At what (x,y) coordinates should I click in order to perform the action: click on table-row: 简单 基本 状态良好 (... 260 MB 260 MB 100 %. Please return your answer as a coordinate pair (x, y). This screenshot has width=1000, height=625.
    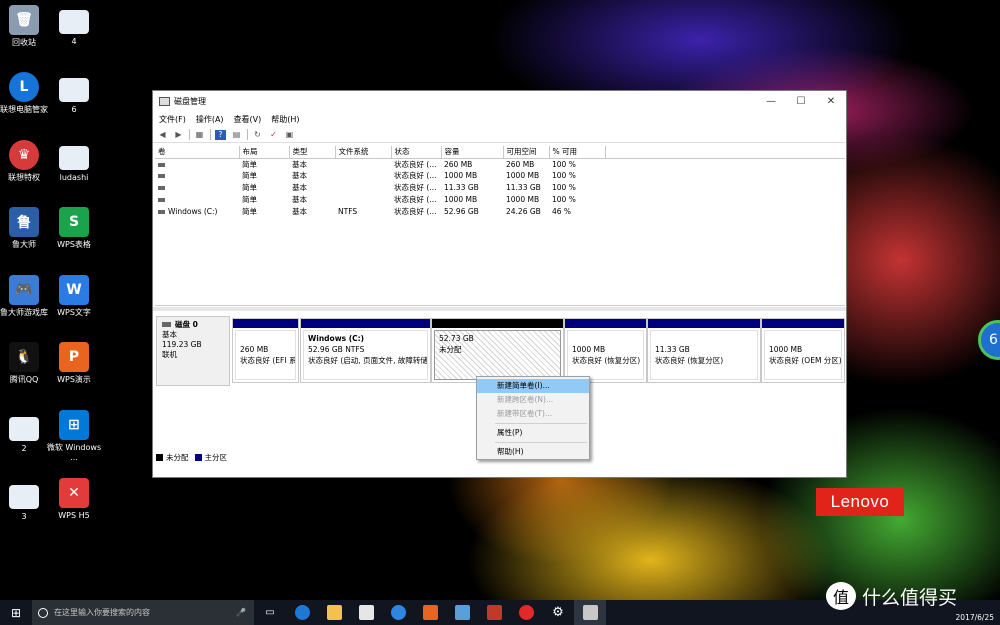
    Looking at the image, I should click on (500, 164).